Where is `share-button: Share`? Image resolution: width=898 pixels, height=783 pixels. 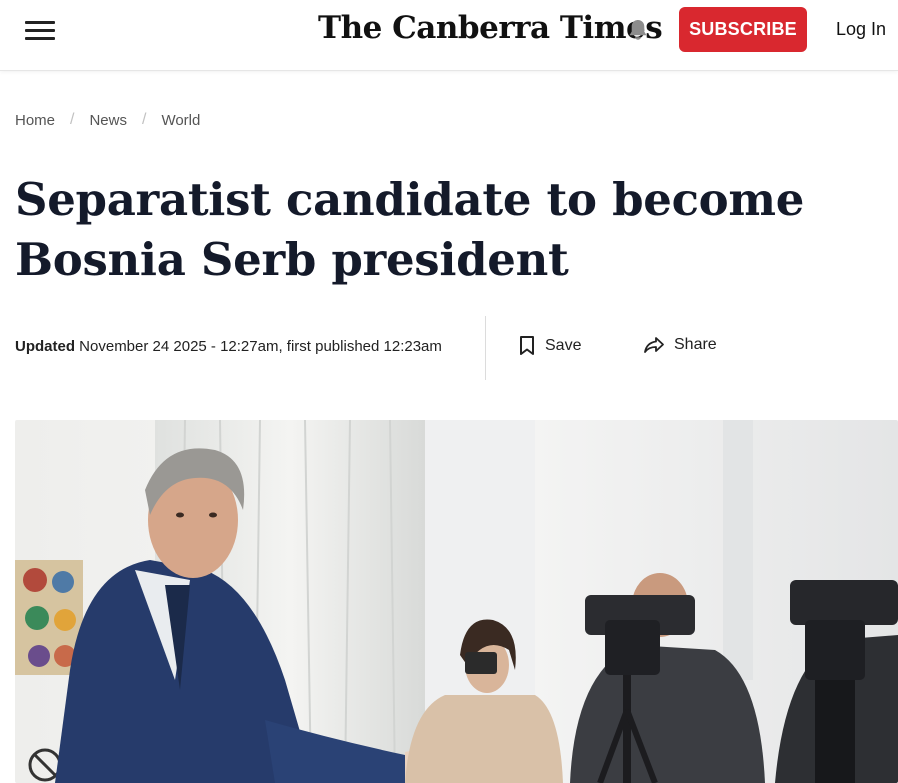
share-button: Share is located at coordinates (680, 345).